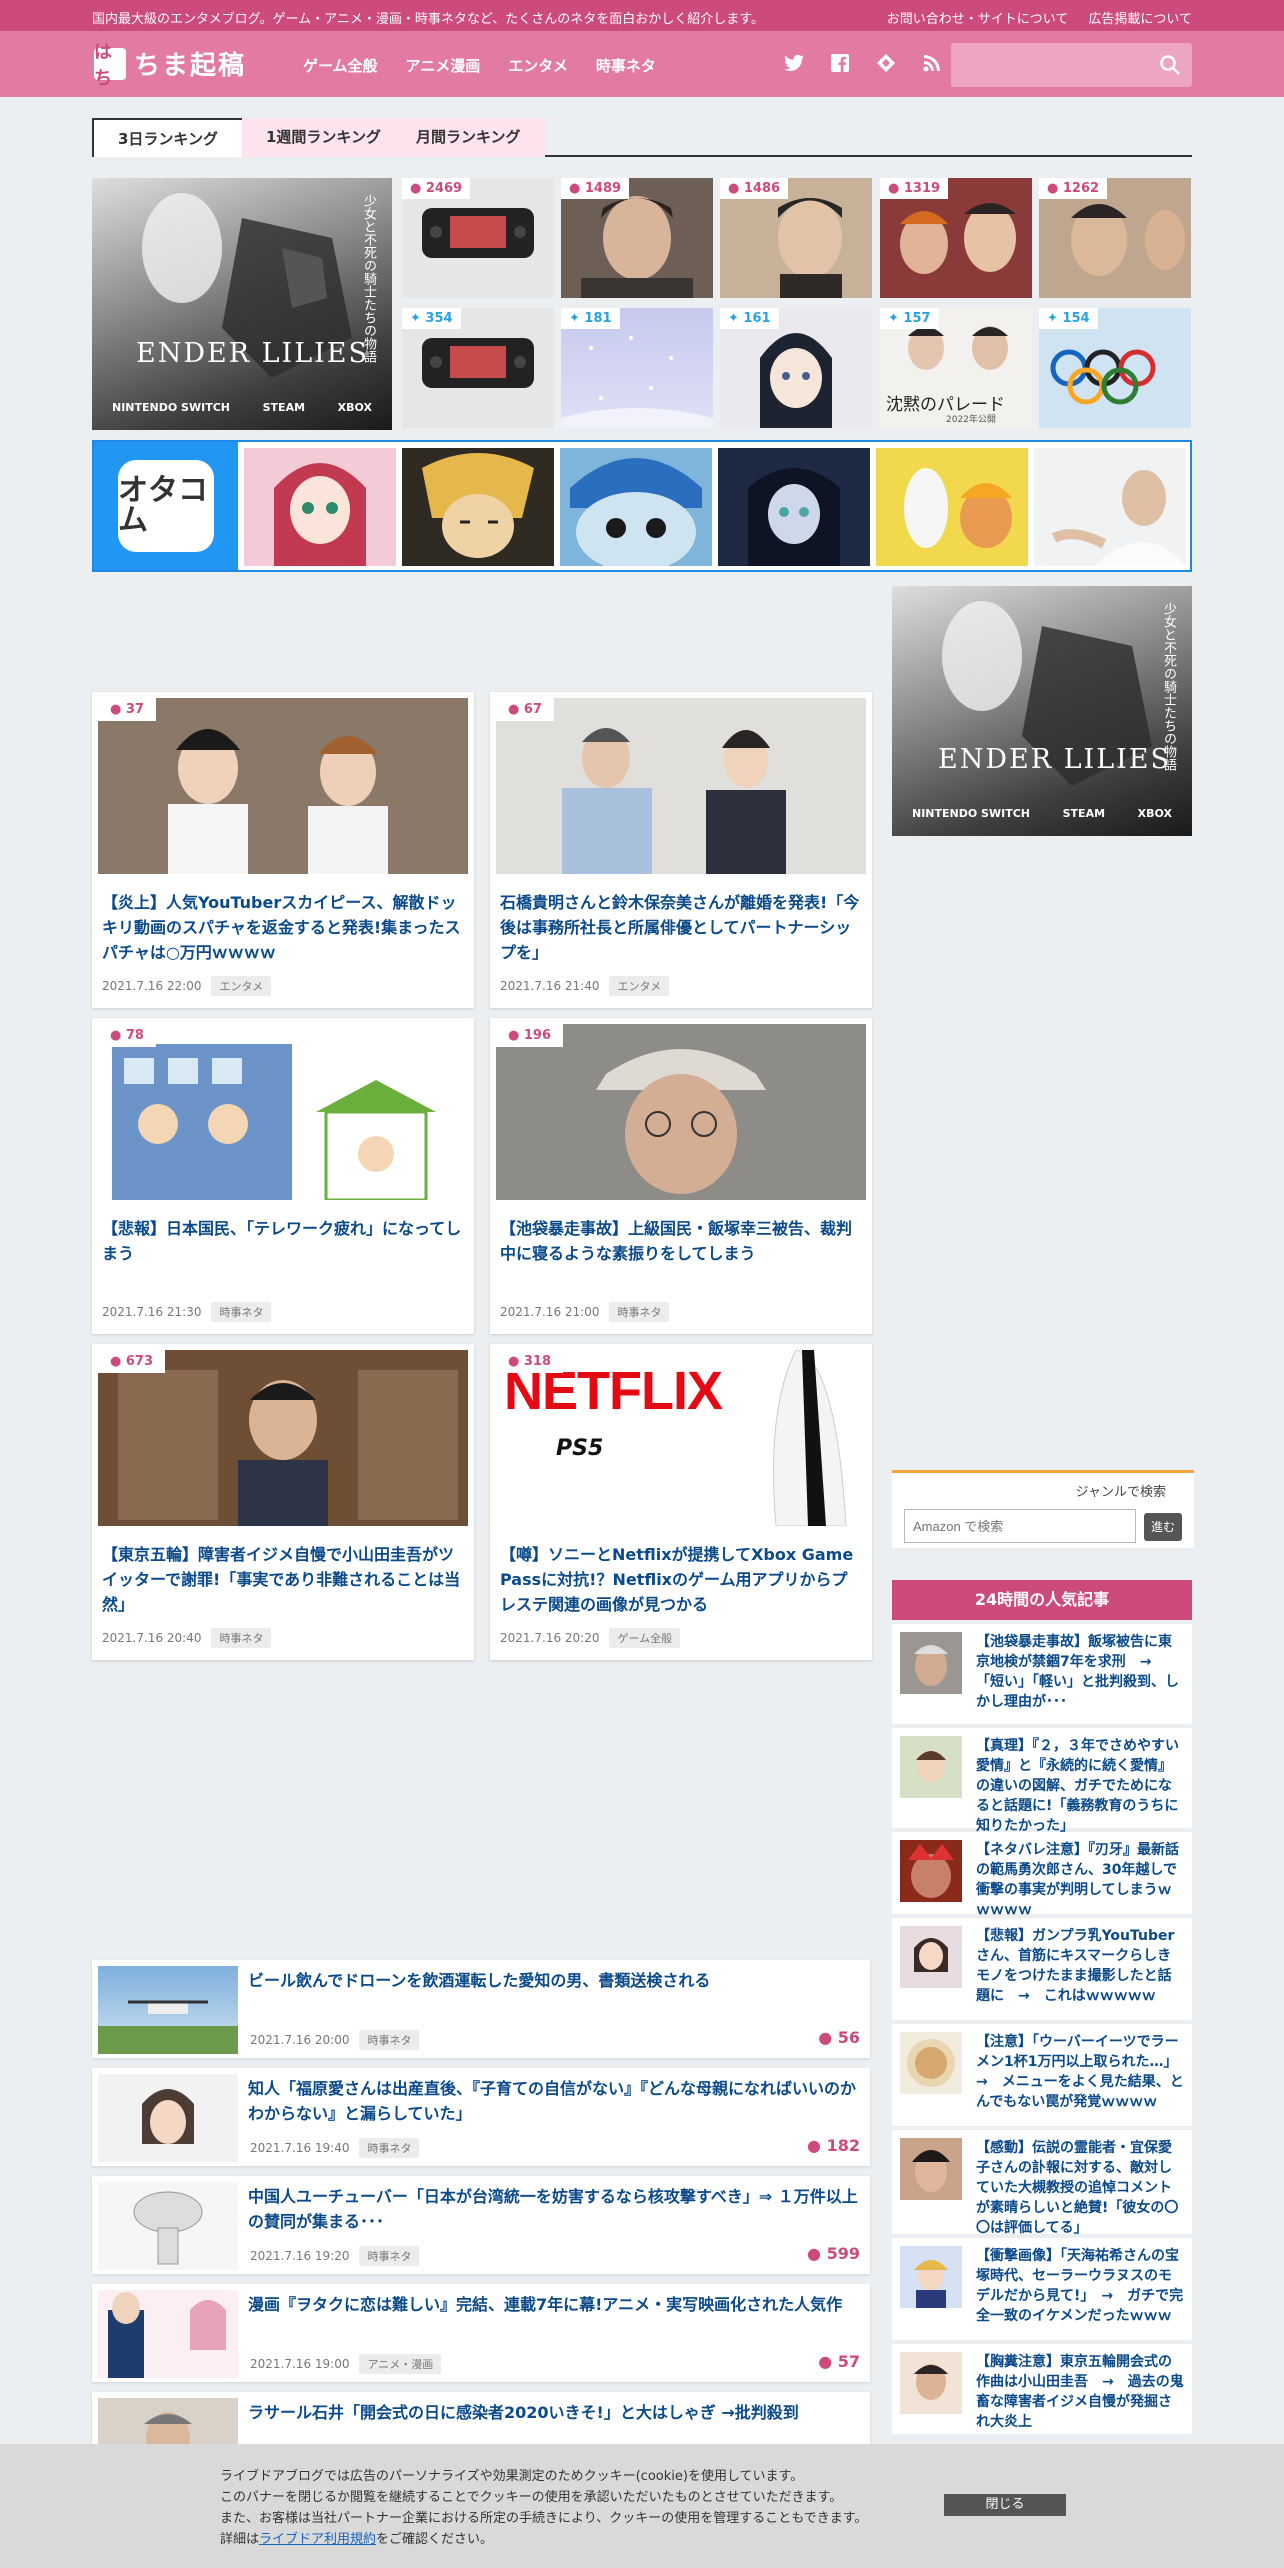 This screenshot has width=1284, height=2568. What do you see at coordinates (168, 2118) in the screenshot?
I see `article-thumbnail` at bounding box center [168, 2118].